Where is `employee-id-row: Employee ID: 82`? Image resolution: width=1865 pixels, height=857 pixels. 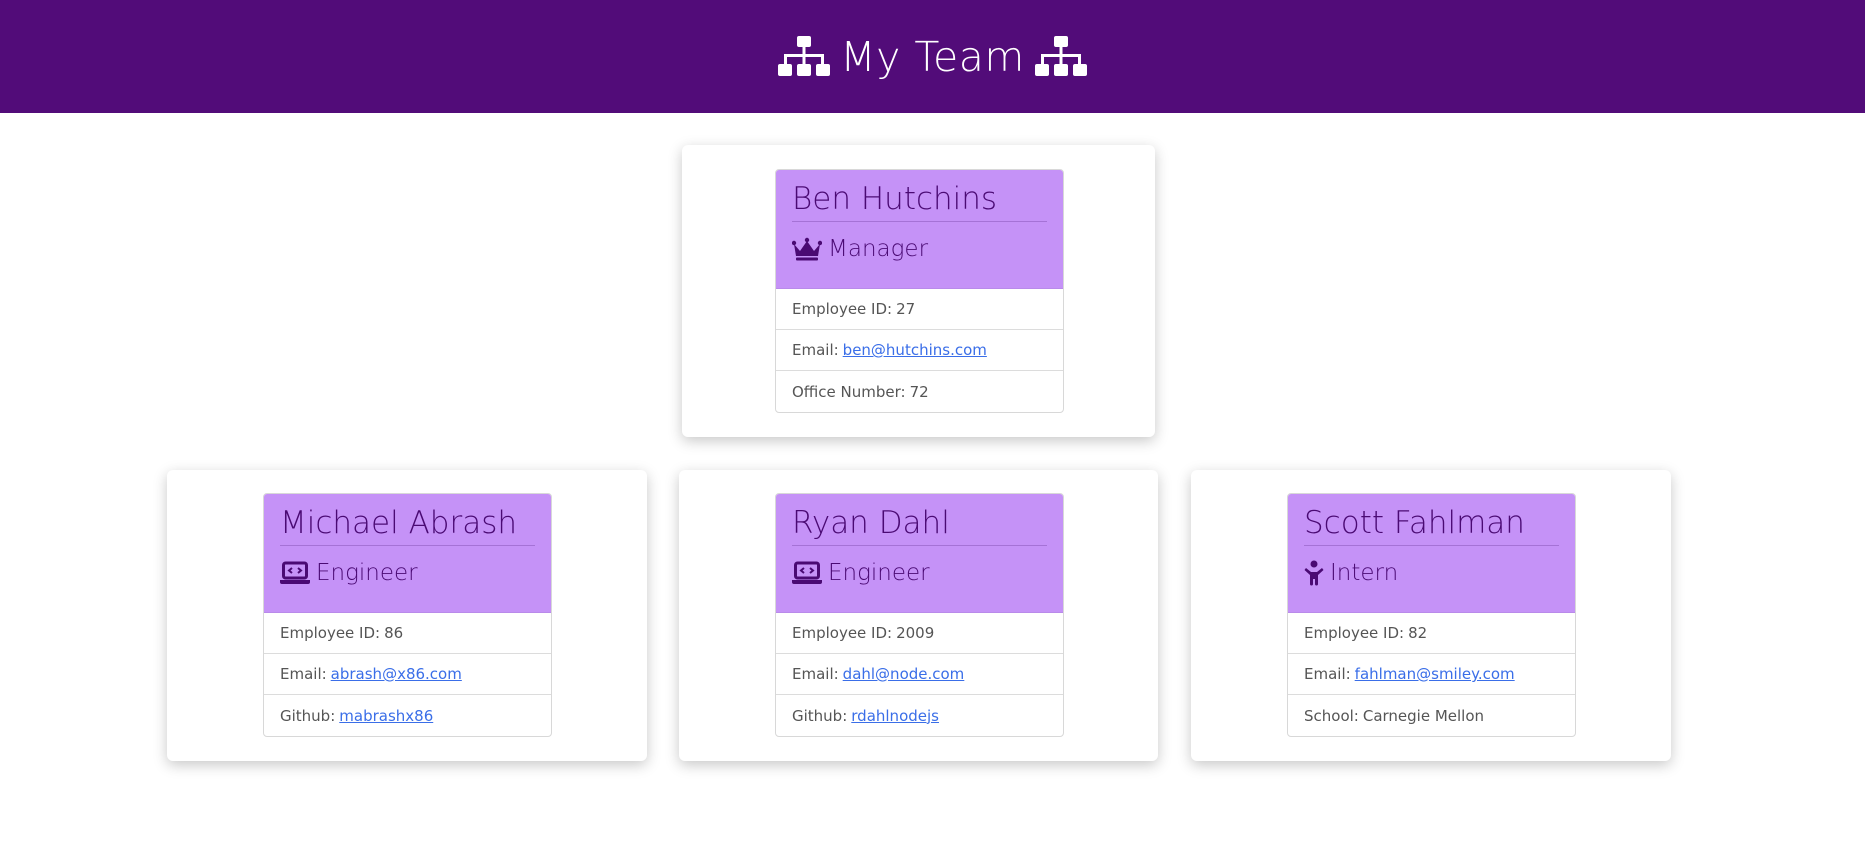
employee-id-row: Employee ID: 82 is located at coordinates (1431, 633).